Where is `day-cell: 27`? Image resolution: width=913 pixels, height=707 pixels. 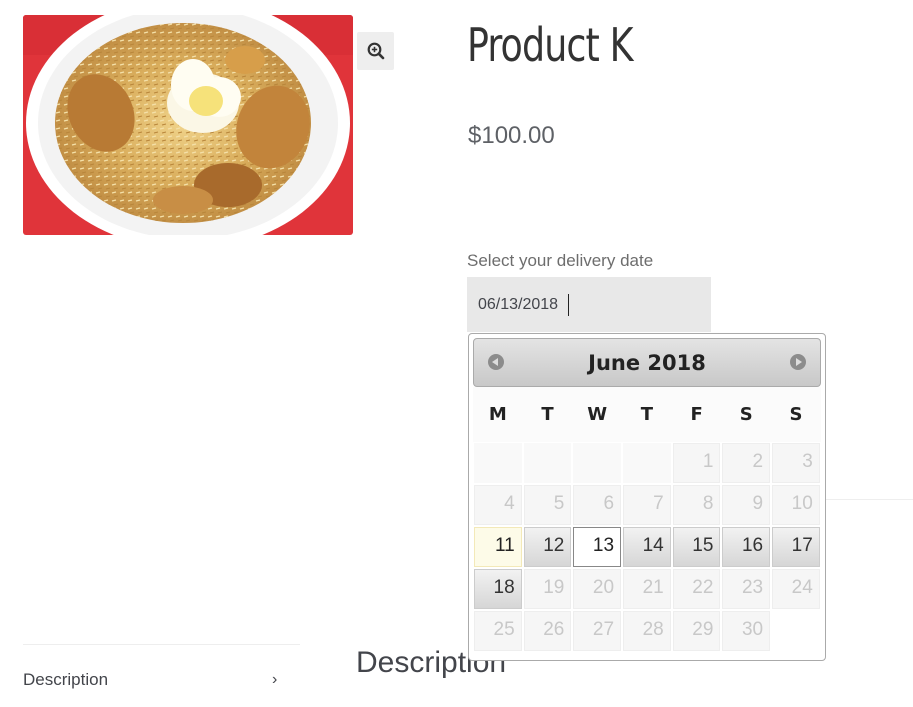
day-cell: 27 is located at coordinates (597, 631).